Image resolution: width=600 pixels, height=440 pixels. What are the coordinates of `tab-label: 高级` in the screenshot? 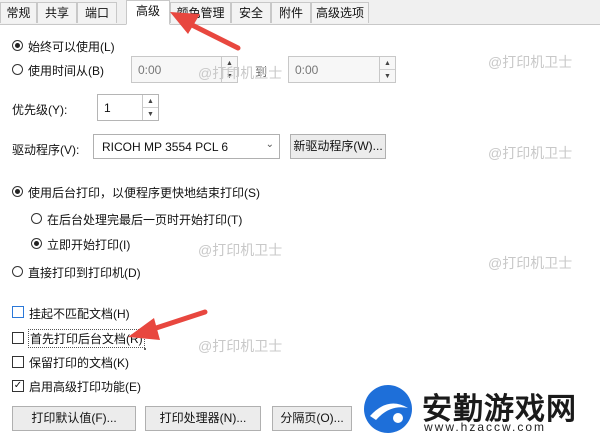 It's located at (147, 11).